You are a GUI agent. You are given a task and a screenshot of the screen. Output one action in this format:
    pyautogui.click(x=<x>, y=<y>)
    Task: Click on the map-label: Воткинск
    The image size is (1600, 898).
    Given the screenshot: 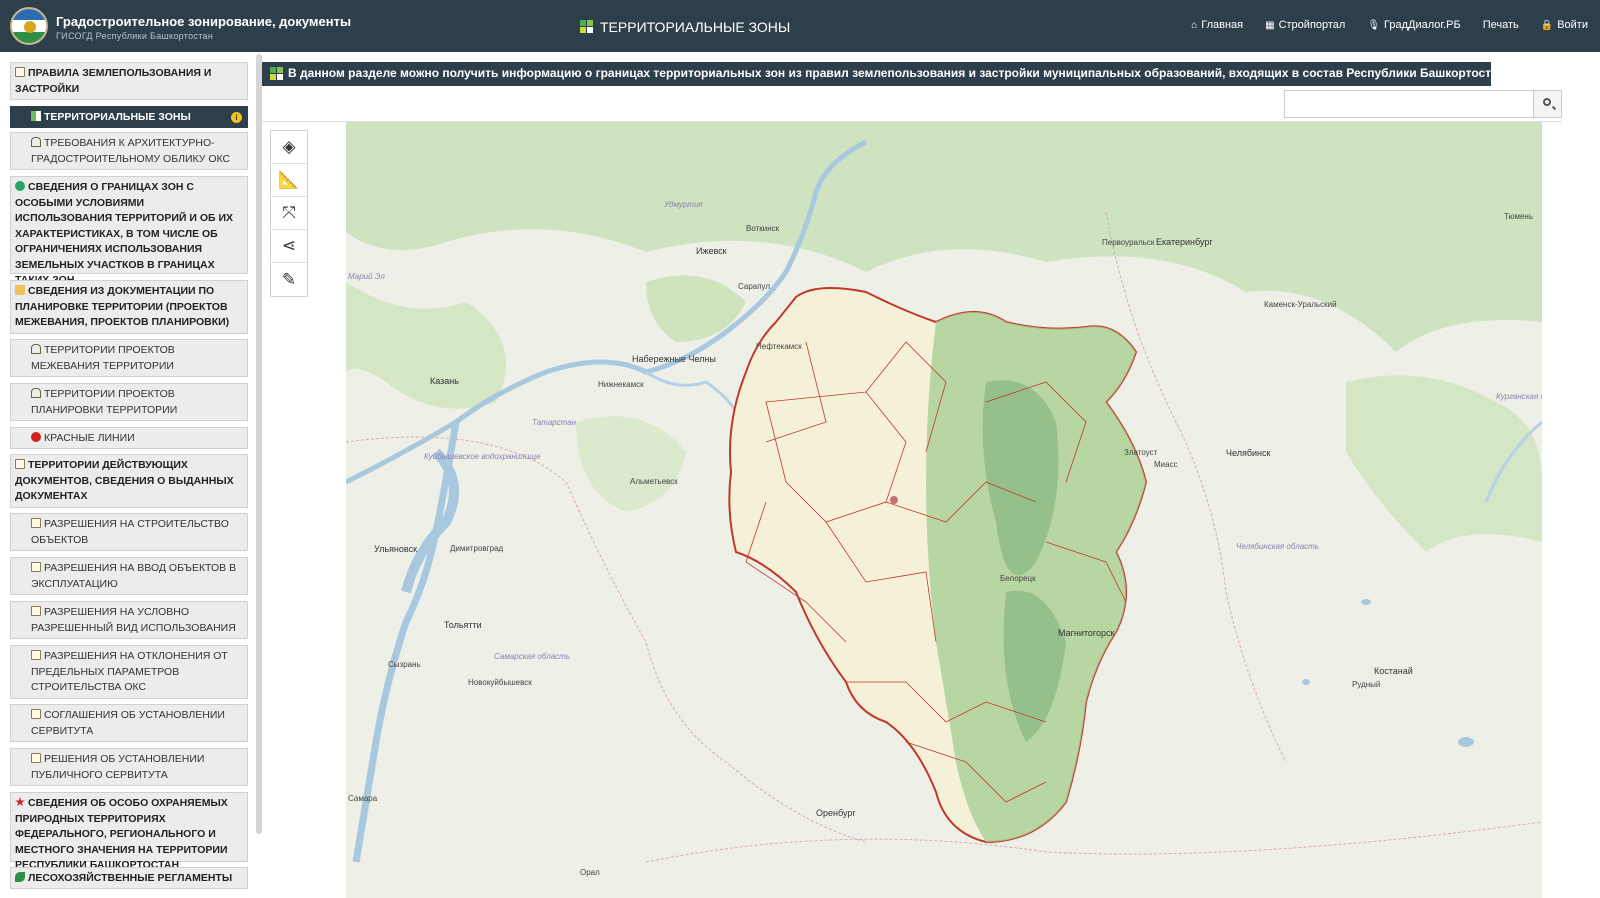 What is the action you would take?
    pyautogui.click(x=763, y=228)
    